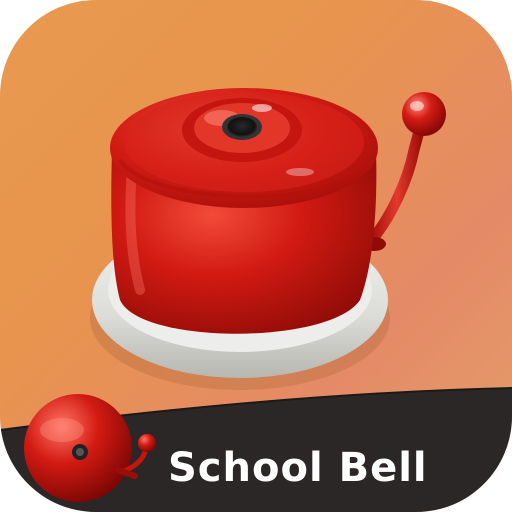 This screenshot has height=512, width=512. Describe the element at coordinates (424, 114) in the screenshot. I see `bell-knob` at that location.